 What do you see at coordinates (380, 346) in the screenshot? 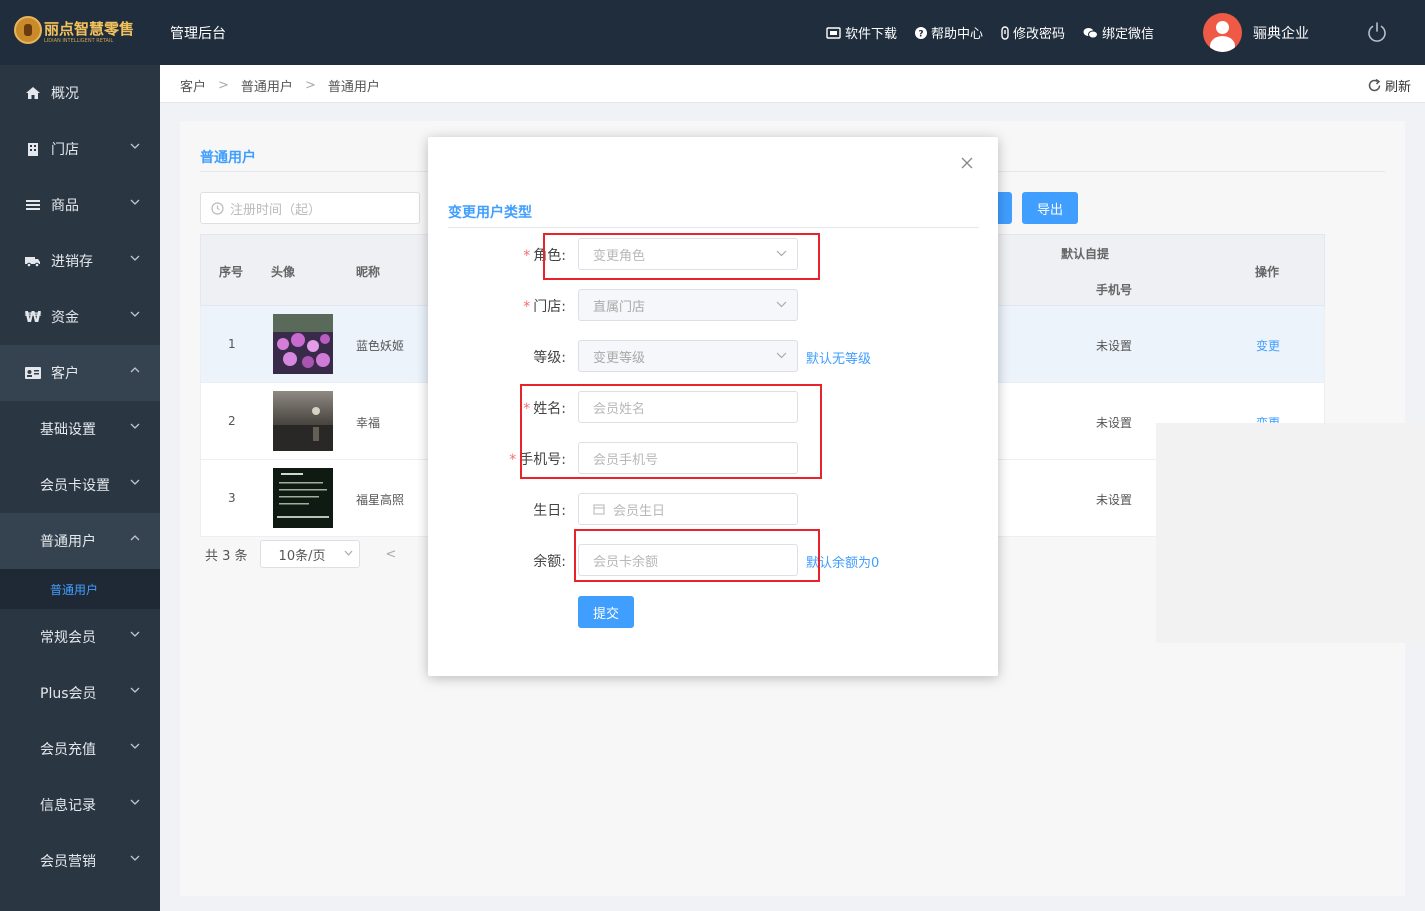
I see `cell-nickname: 蓝色妖姬` at bounding box center [380, 346].